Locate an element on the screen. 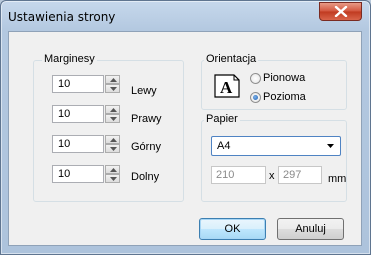  paper-legend: Papier is located at coordinates (222, 119).